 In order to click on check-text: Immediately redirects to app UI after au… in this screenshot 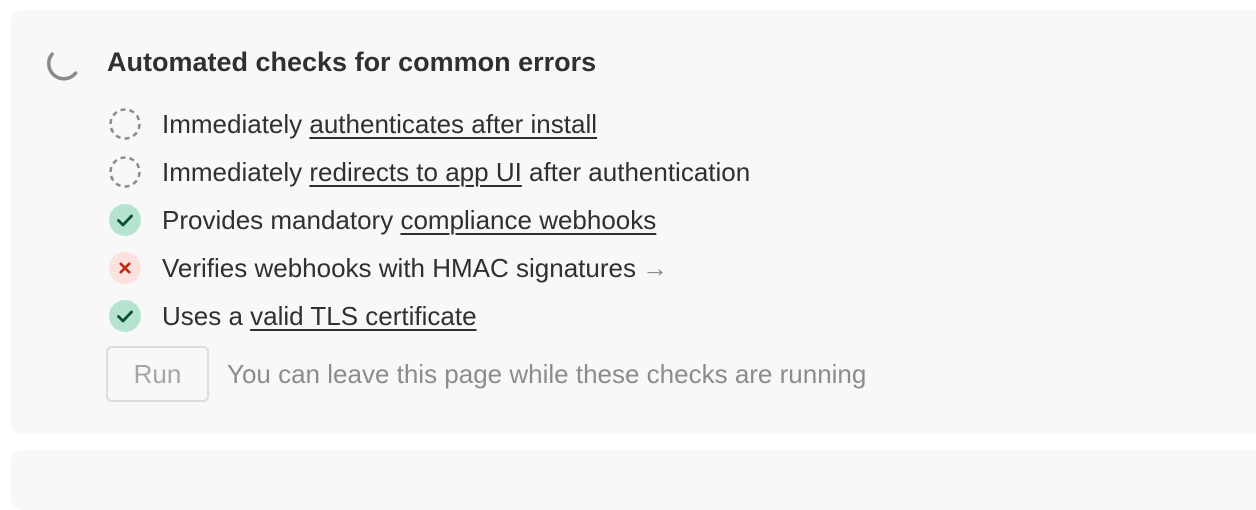, I will do `click(456, 172)`.